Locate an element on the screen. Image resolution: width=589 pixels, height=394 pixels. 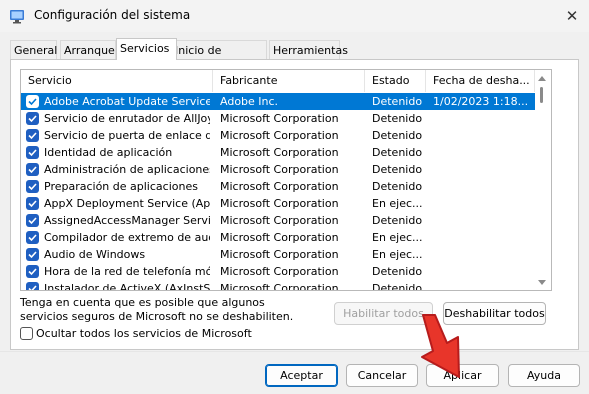
title-bar: Configuración del sistema ✕ is located at coordinates (294, 16).